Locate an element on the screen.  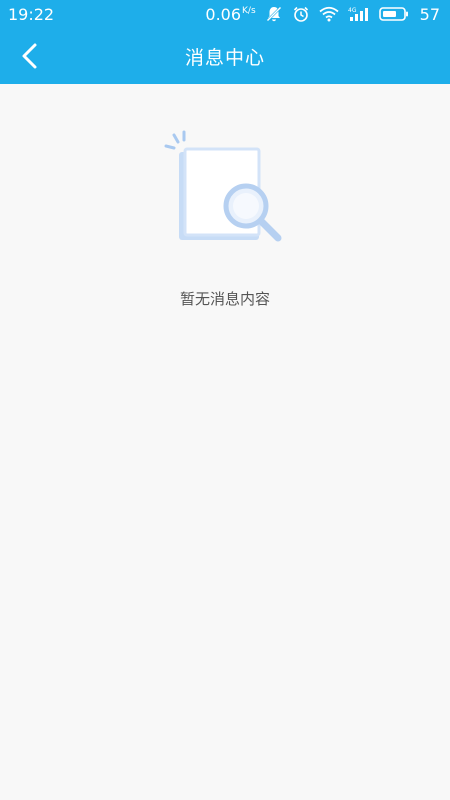
empty-message: 暂无消息内容 is located at coordinates (224, 299).